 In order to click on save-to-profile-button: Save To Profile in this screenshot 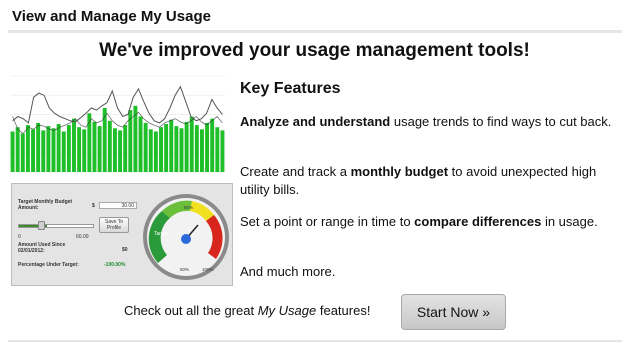, I will do `click(114, 225)`.